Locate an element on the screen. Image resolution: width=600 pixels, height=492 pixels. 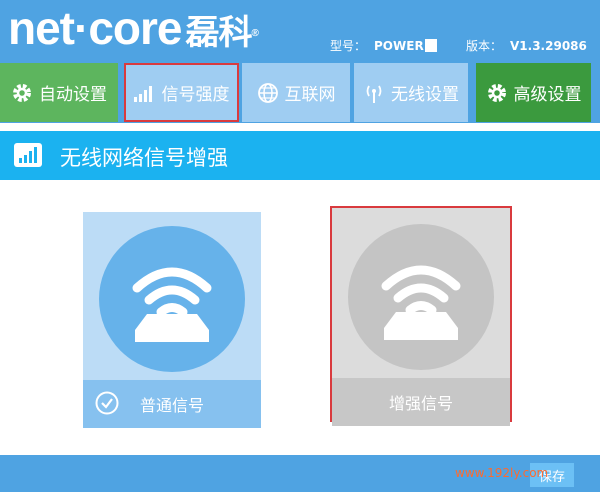
globe-icon is located at coordinates (268, 93).